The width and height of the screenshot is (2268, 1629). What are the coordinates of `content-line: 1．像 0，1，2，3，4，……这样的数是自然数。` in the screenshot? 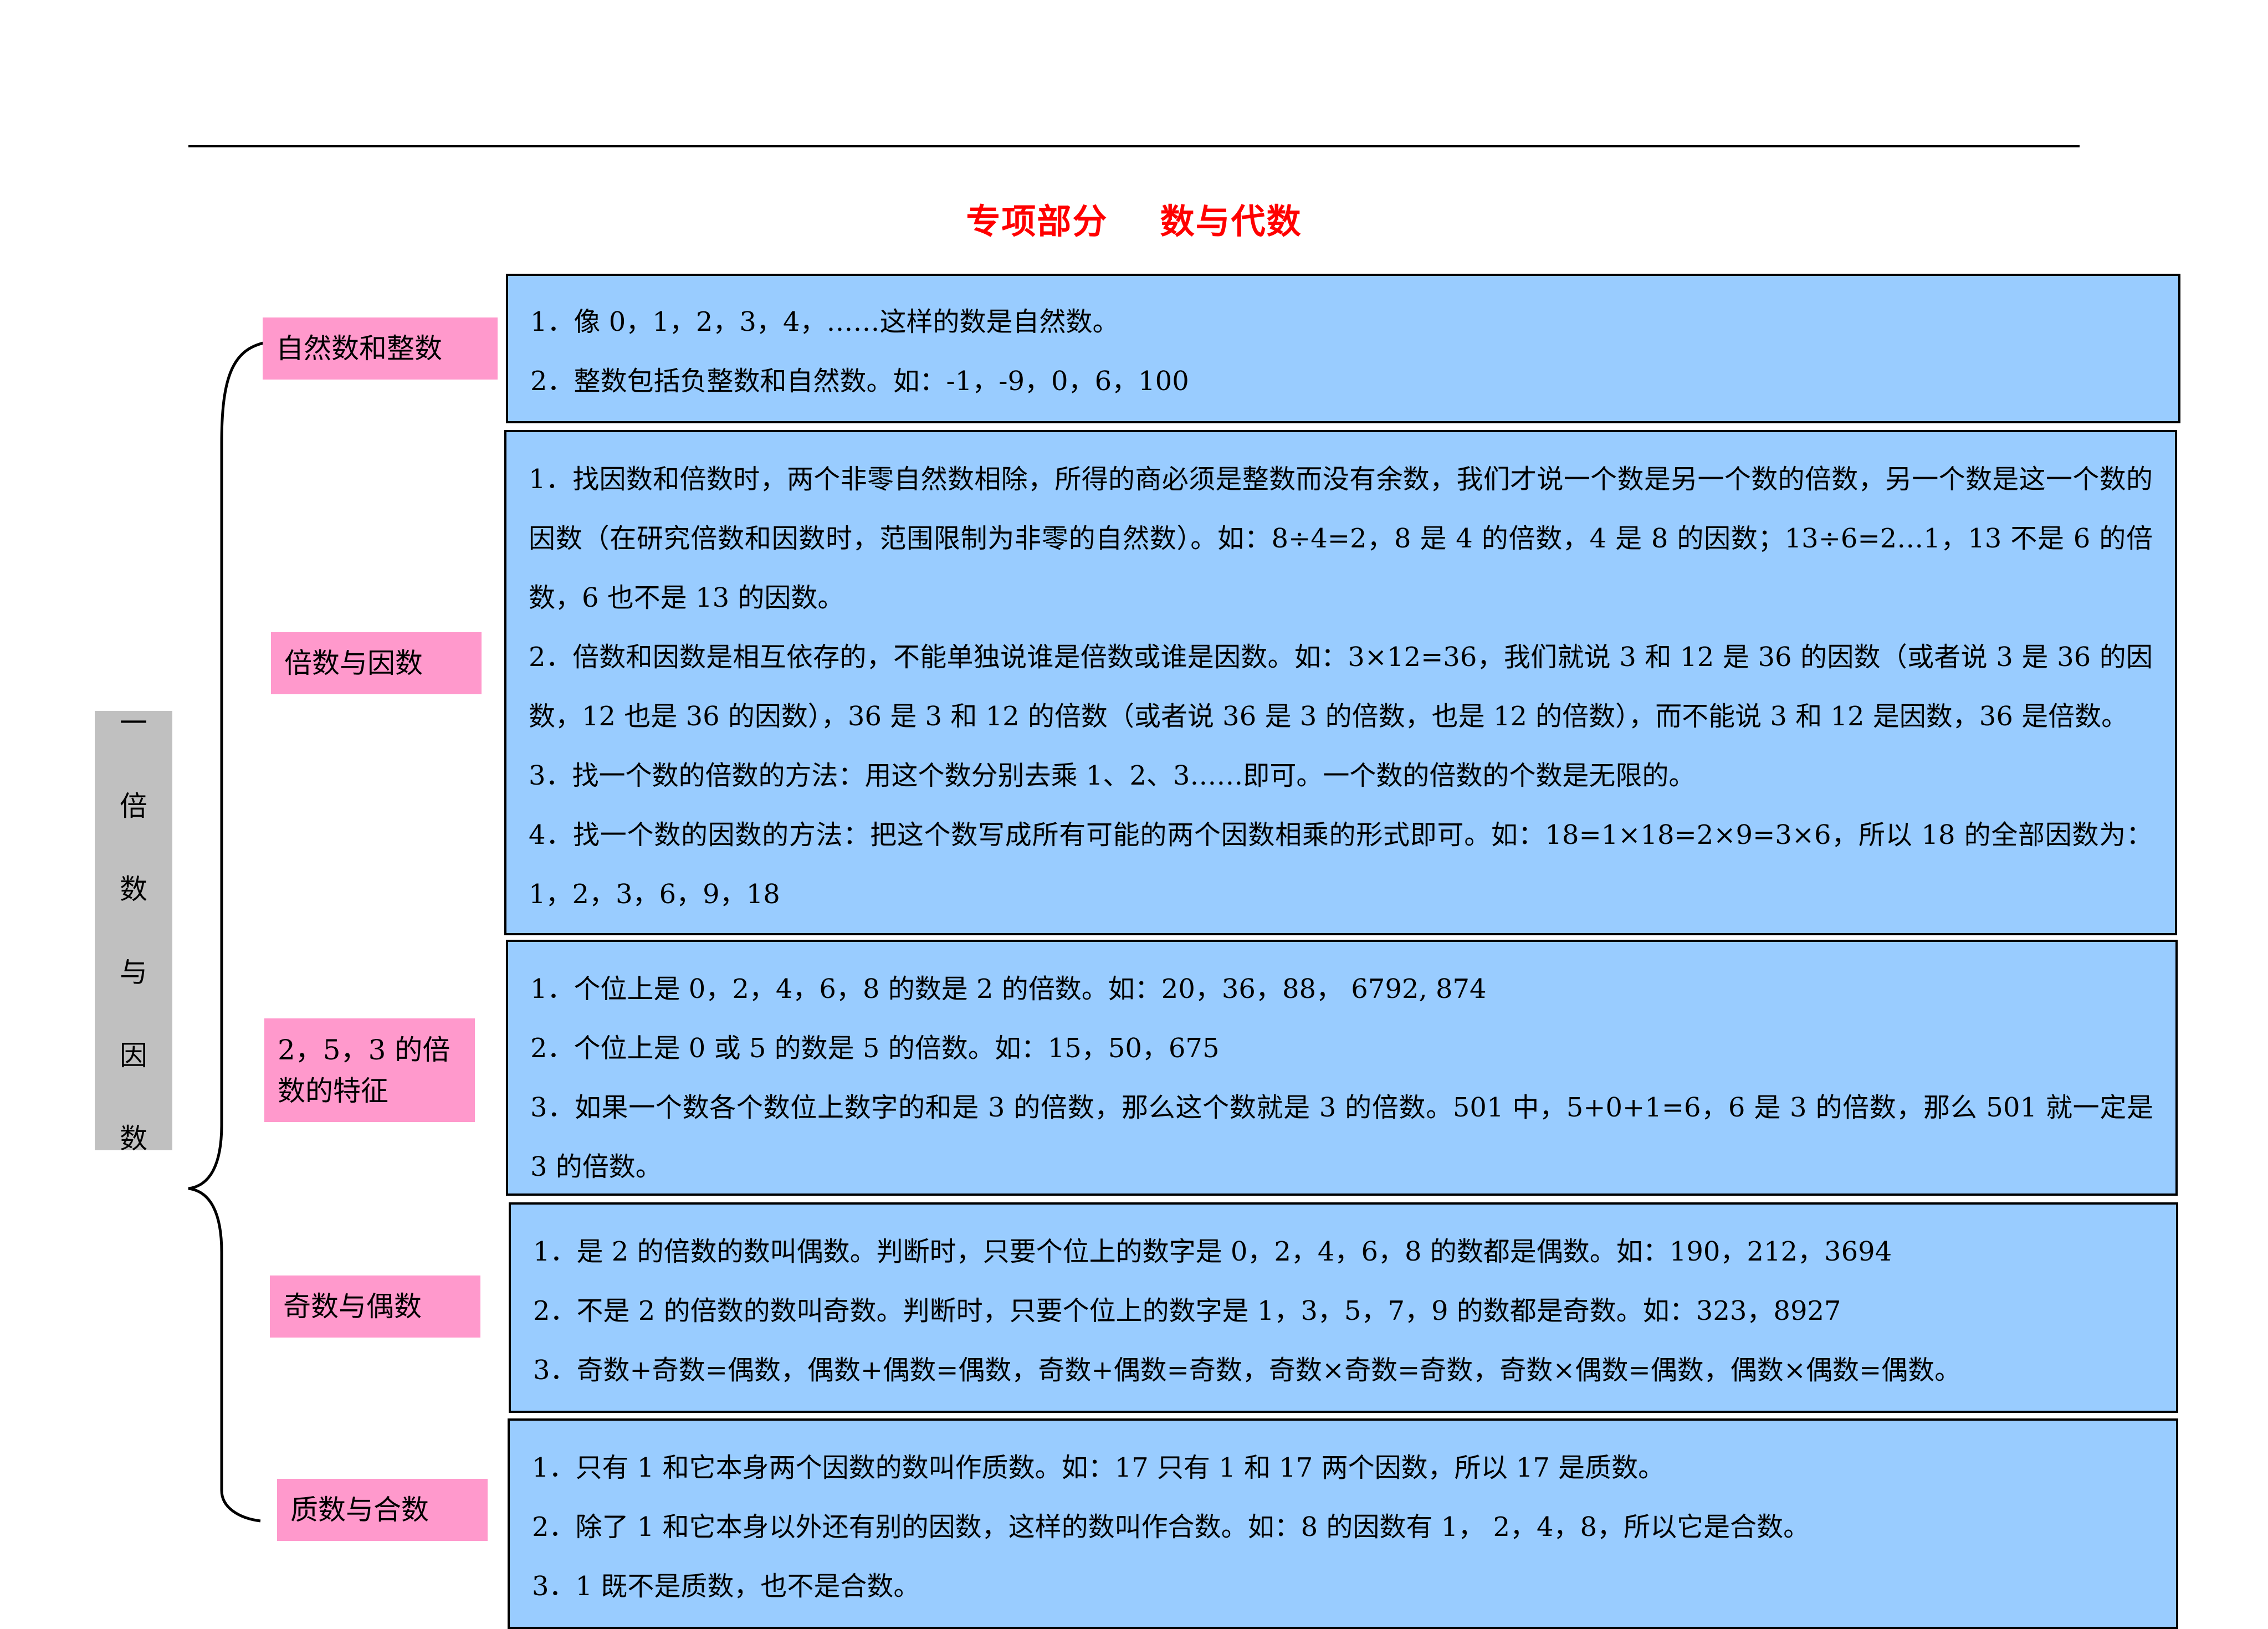 It's located at (824, 322).